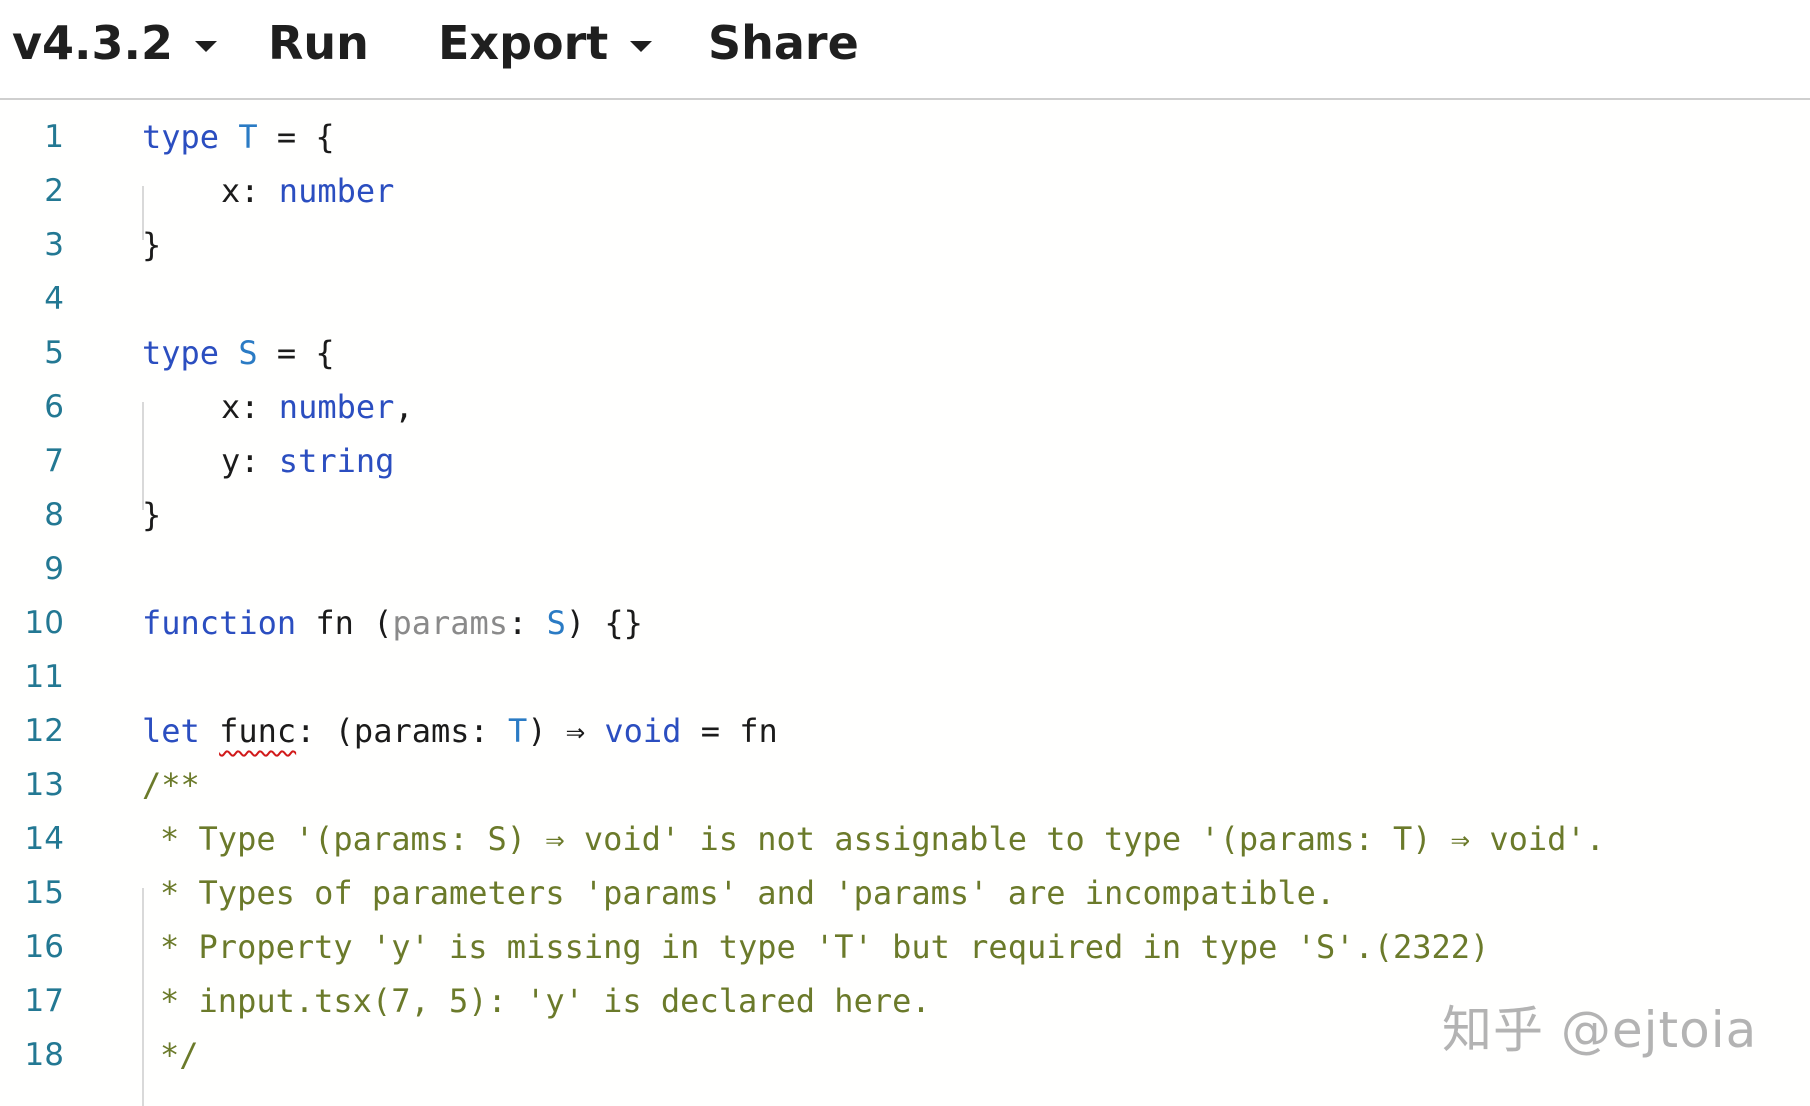  I want to click on code-text: function fn (params: S) {}, so click(392, 623).